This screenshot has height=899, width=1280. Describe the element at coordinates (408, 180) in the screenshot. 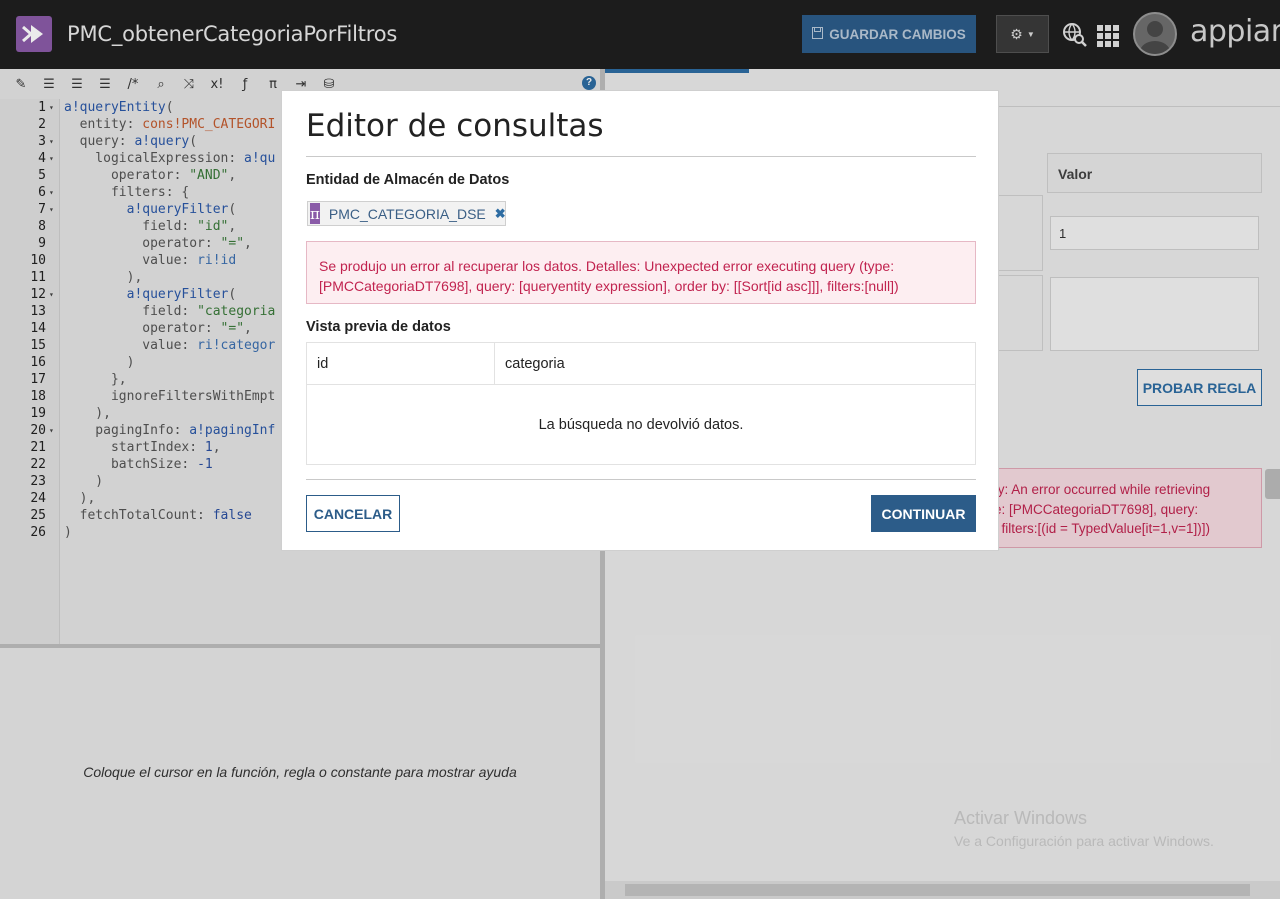

I see `entity-label: Entidad de Almacén de Datos` at that location.